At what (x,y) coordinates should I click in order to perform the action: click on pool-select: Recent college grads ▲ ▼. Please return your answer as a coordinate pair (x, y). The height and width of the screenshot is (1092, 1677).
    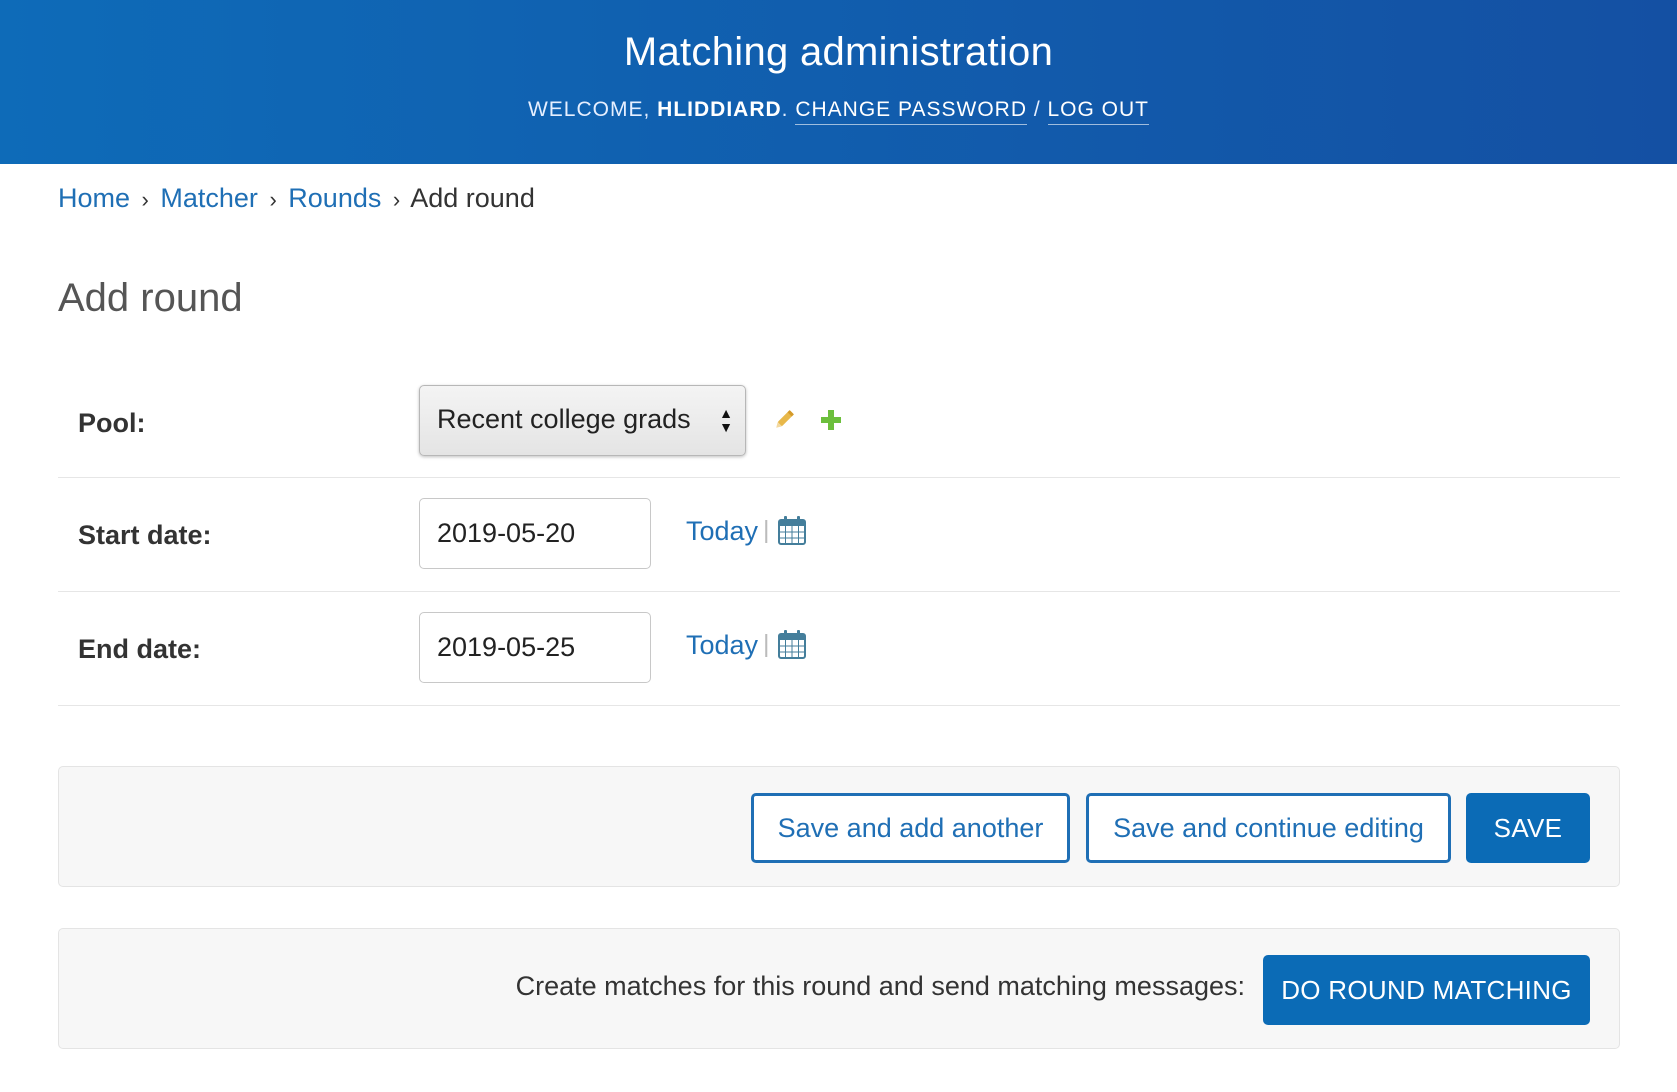
    Looking at the image, I should click on (582, 420).